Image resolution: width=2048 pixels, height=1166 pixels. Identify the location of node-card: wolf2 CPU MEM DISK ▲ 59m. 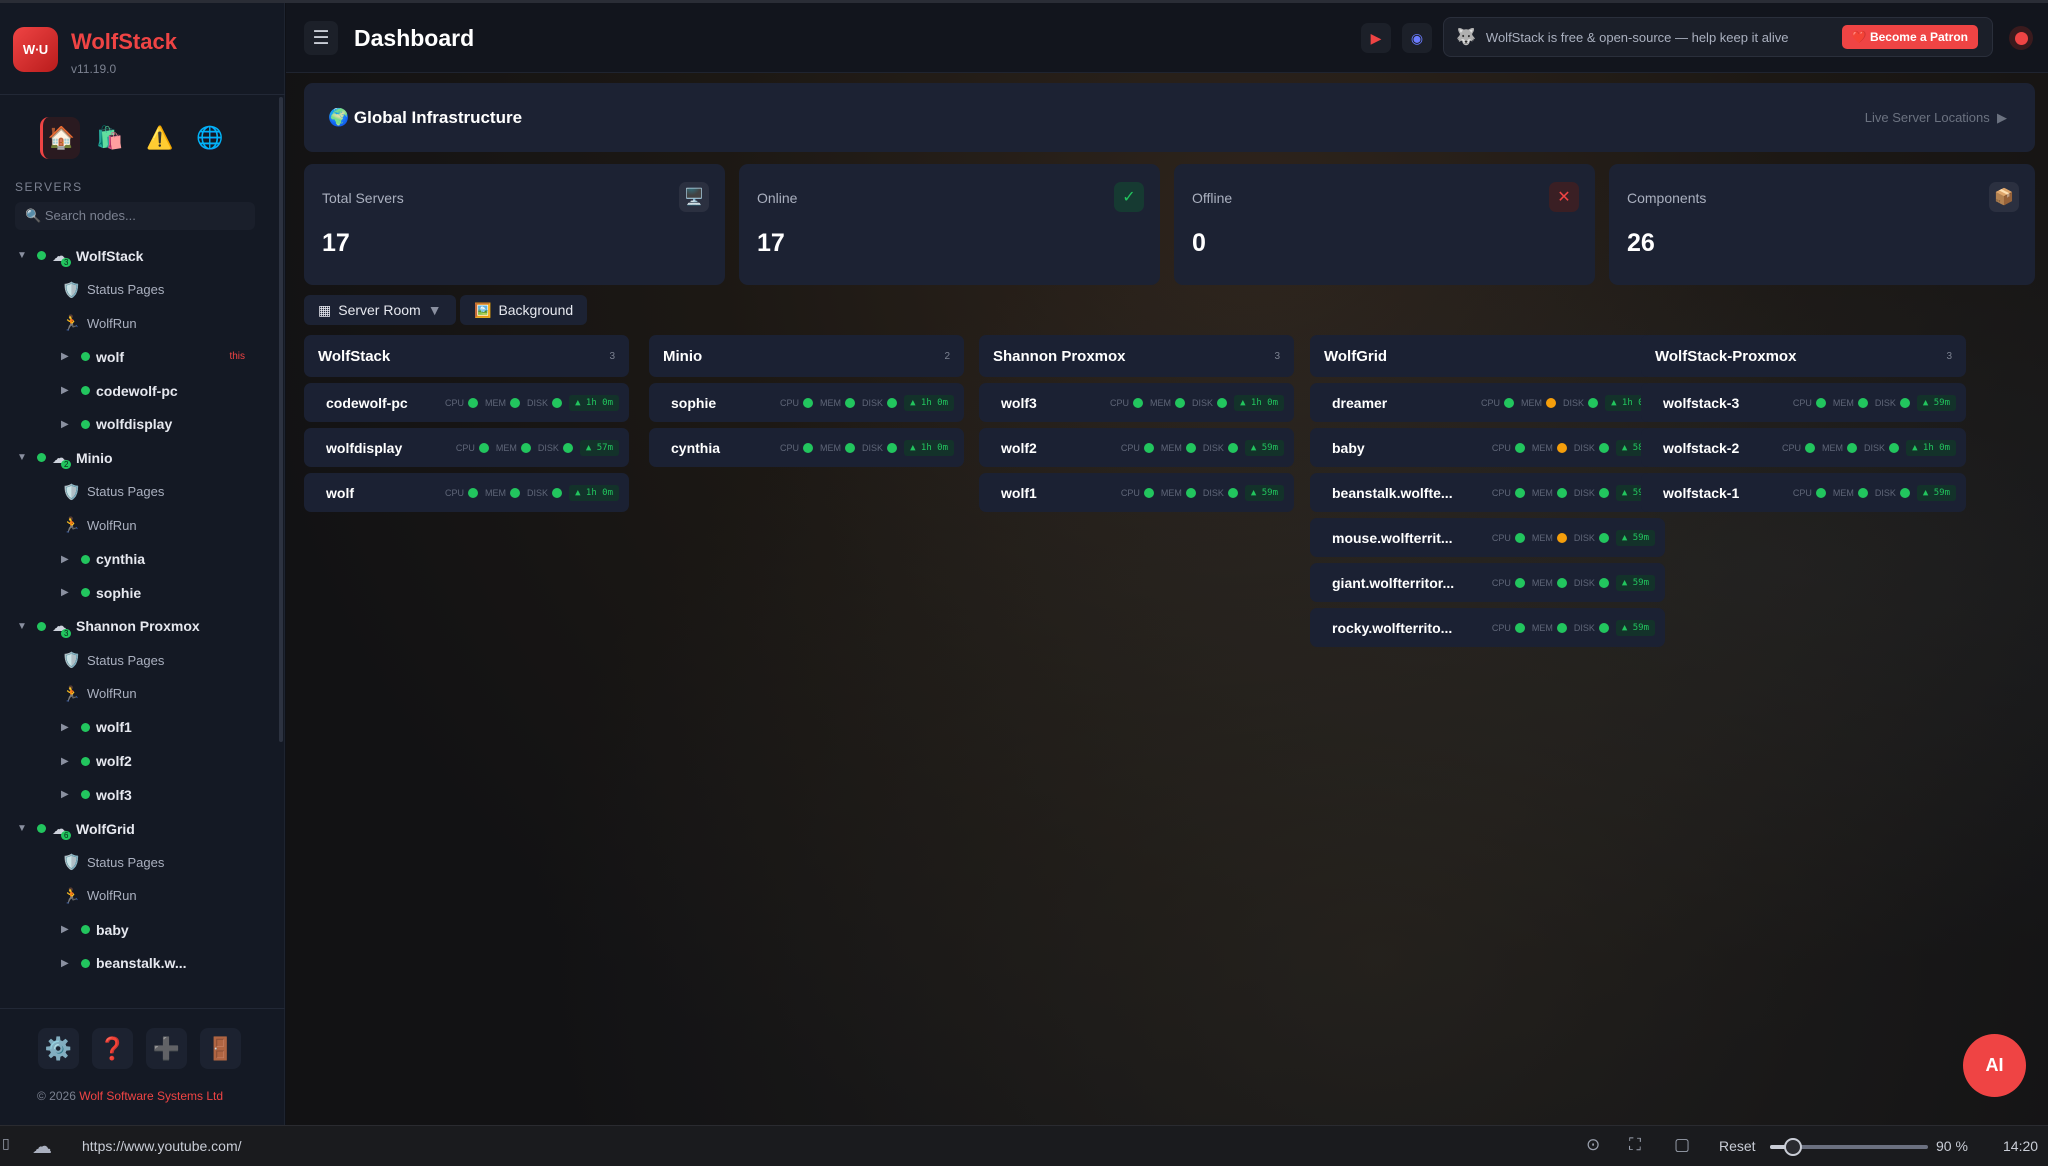
(1136, 447).